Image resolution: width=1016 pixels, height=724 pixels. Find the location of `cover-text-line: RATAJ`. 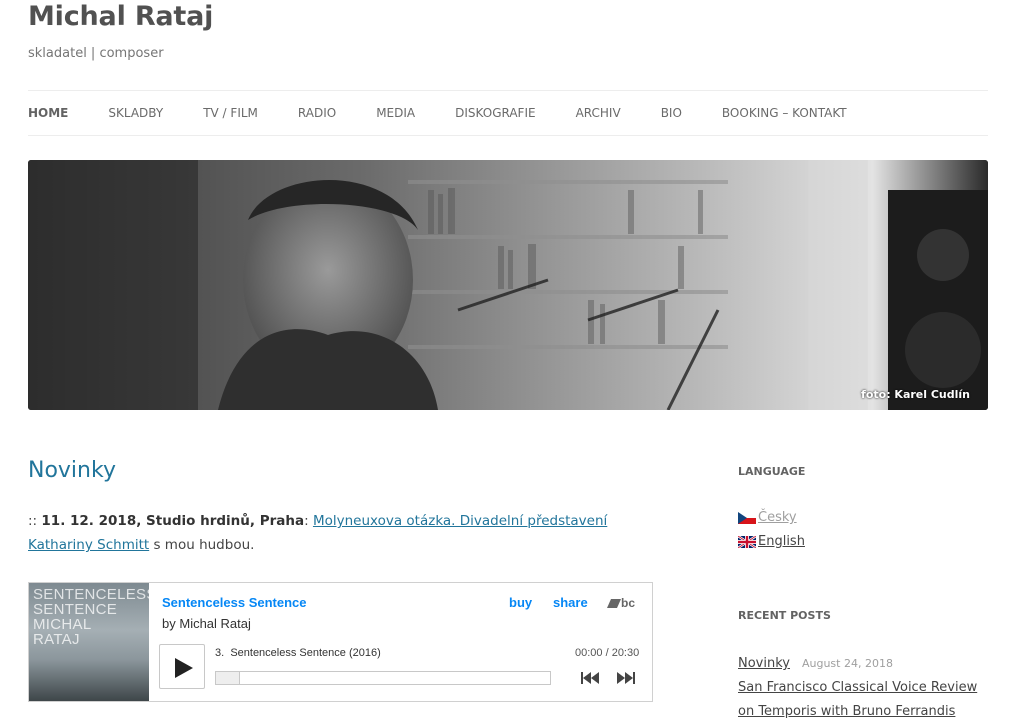

cover-text-line: RATAJ is located at coordinates (56, 639).